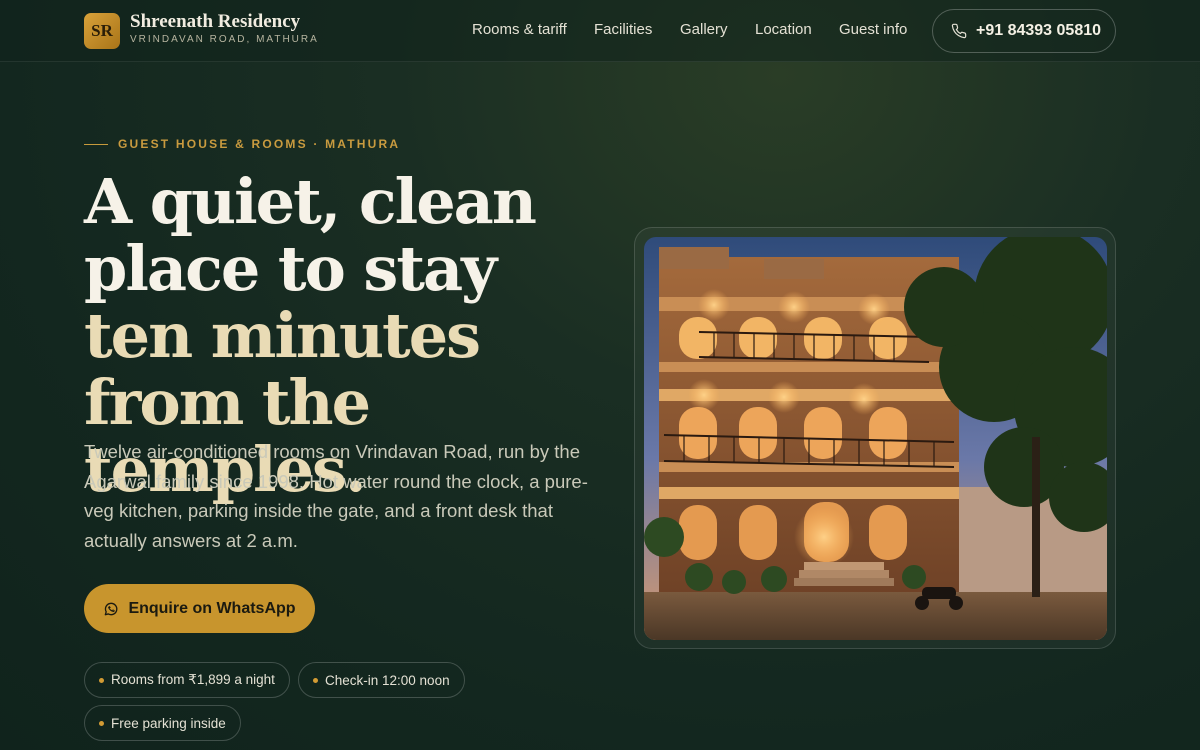  What do you see at coordinates (1039, 30) in the screenshot?
I see `phone-number: +91 84393 05810` at bounding box center [1039, 30].